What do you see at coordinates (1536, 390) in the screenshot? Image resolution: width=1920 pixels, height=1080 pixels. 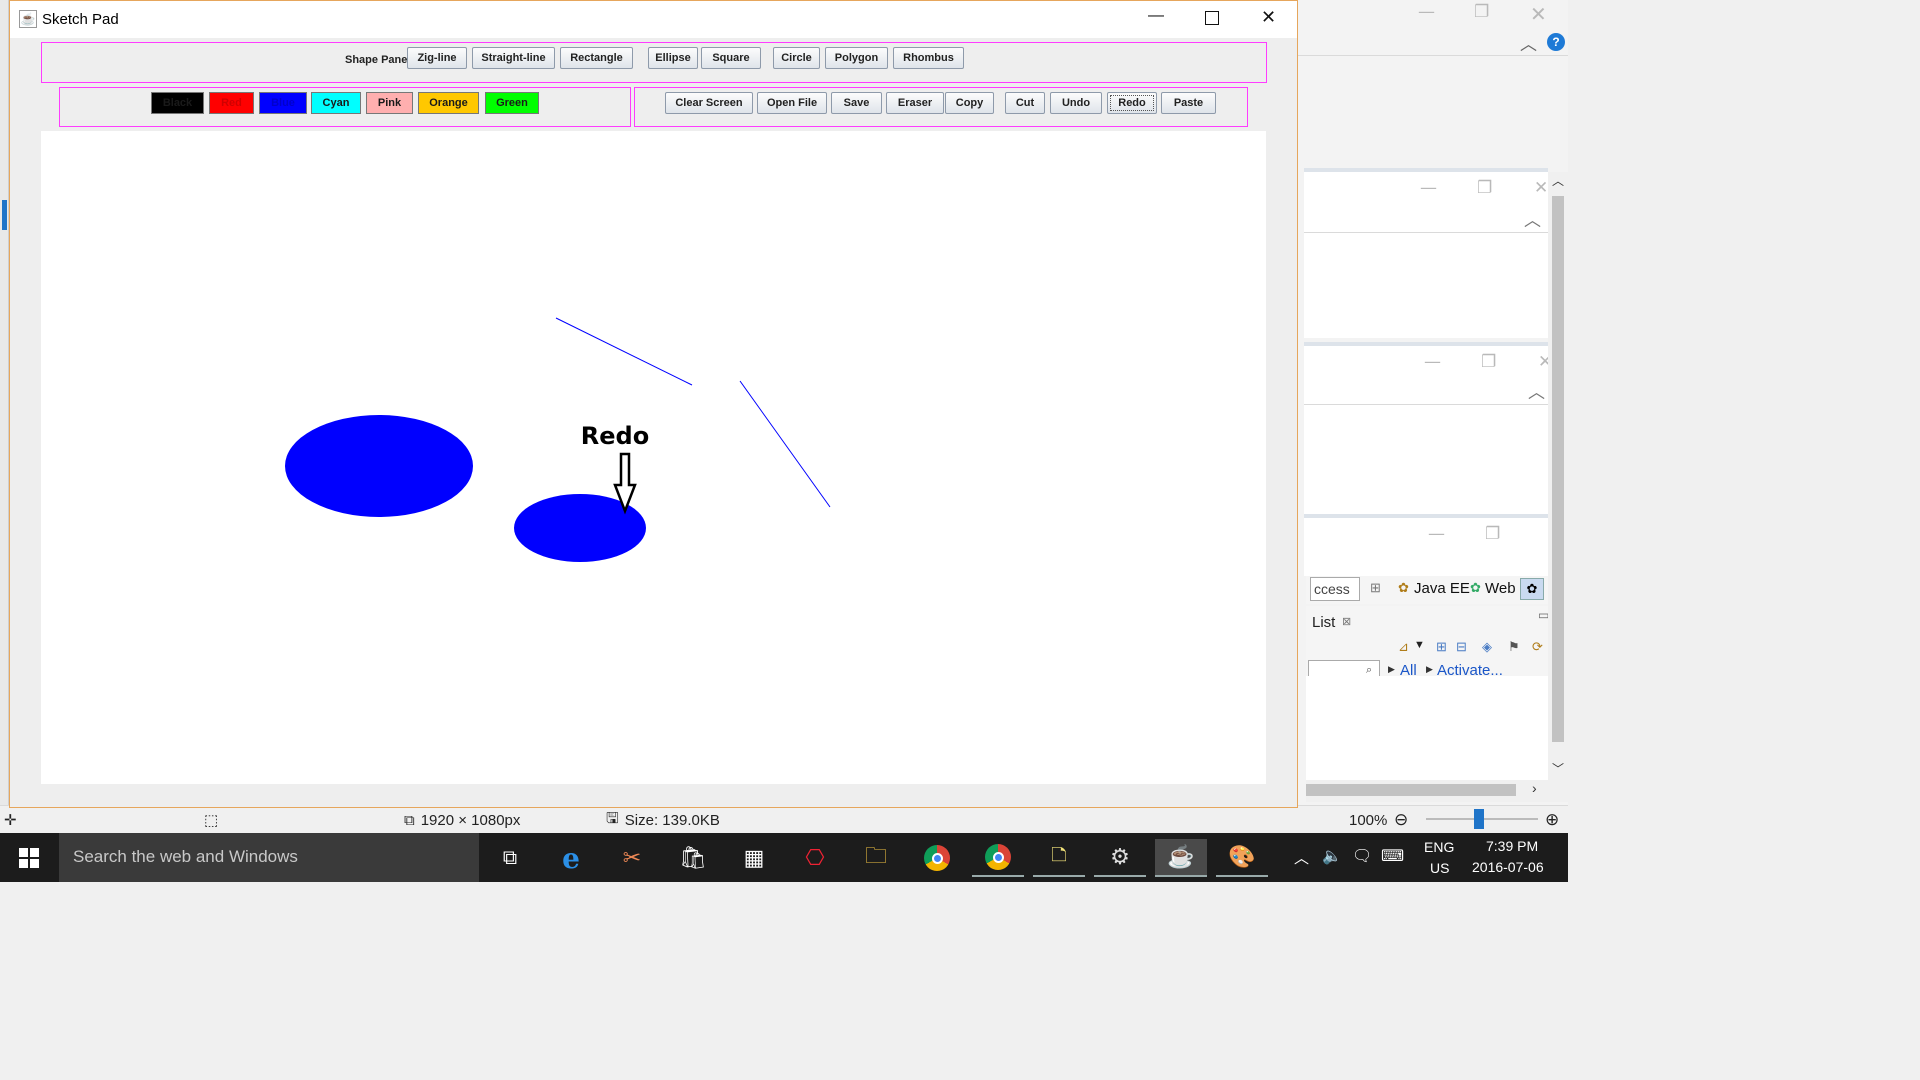 I see `panel2-collapse-icon: ︿` at bounding box center [1536, 390].